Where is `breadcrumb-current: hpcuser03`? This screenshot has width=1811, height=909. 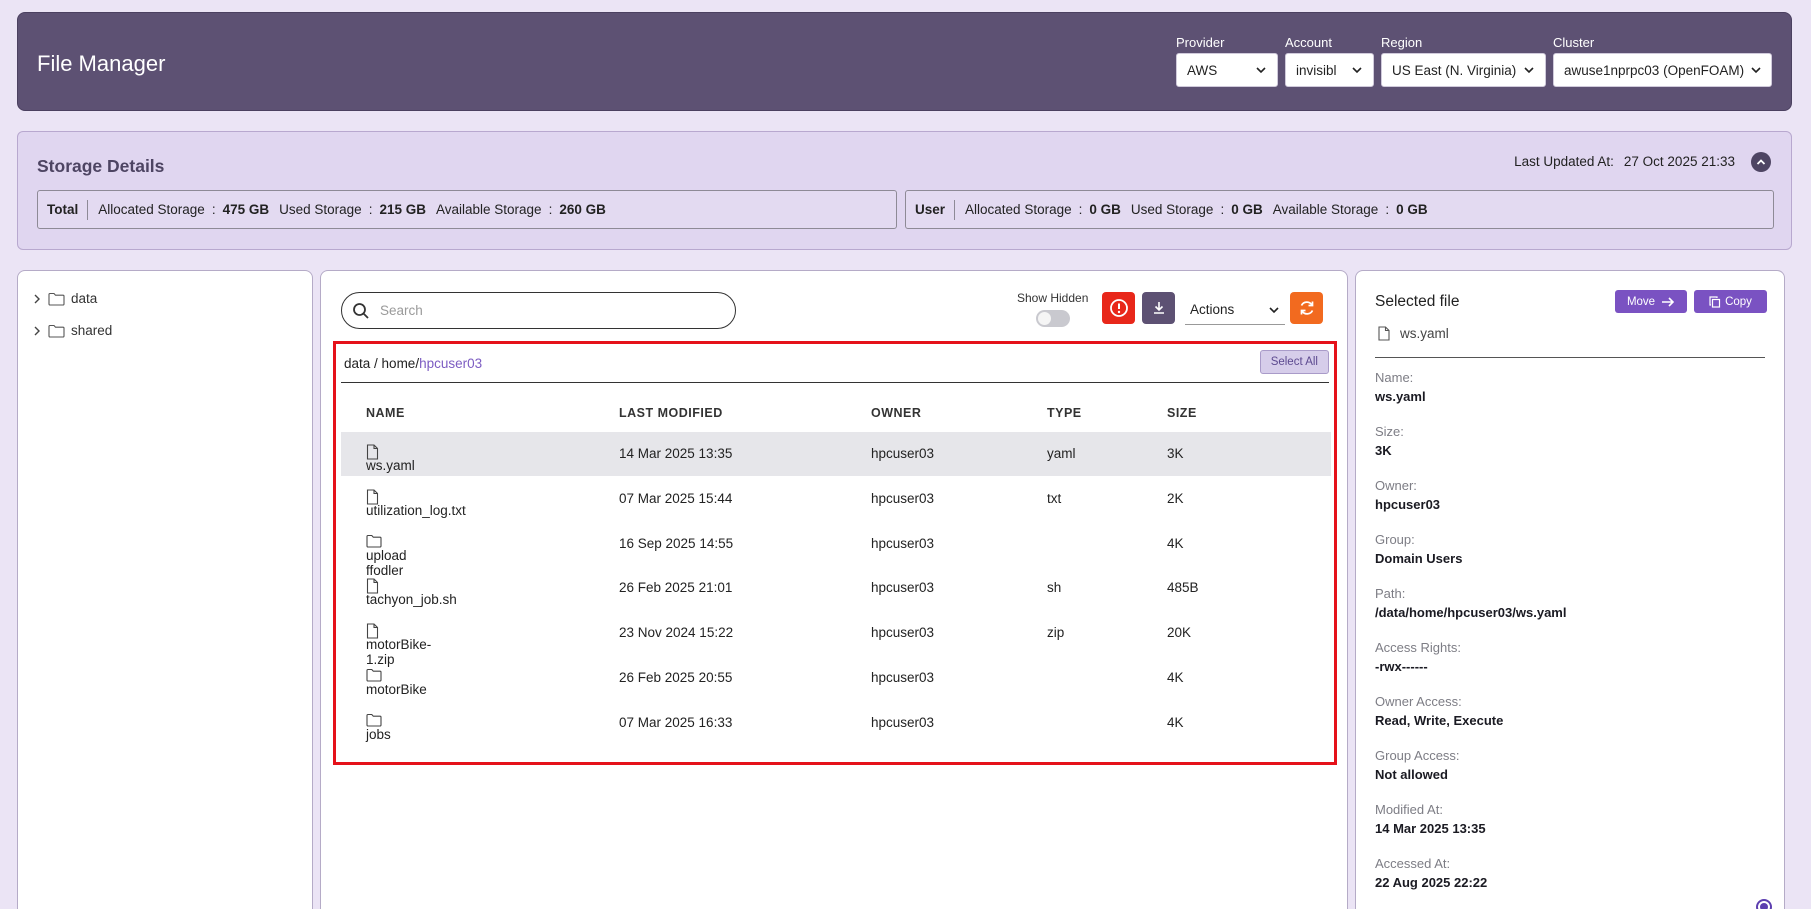 breadcrumb-current: hpcuser03 is located at coordinates (451, 363).